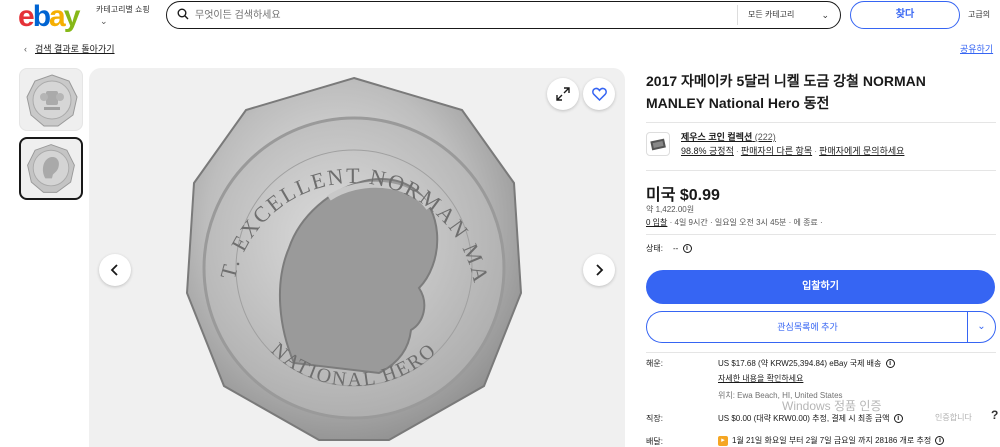 This screenshot has height=447, width=1000. What do you see at coordinates (654, 418) in the screenshot?
I see `import-label: 직장:` at bounding box center [654, 418].